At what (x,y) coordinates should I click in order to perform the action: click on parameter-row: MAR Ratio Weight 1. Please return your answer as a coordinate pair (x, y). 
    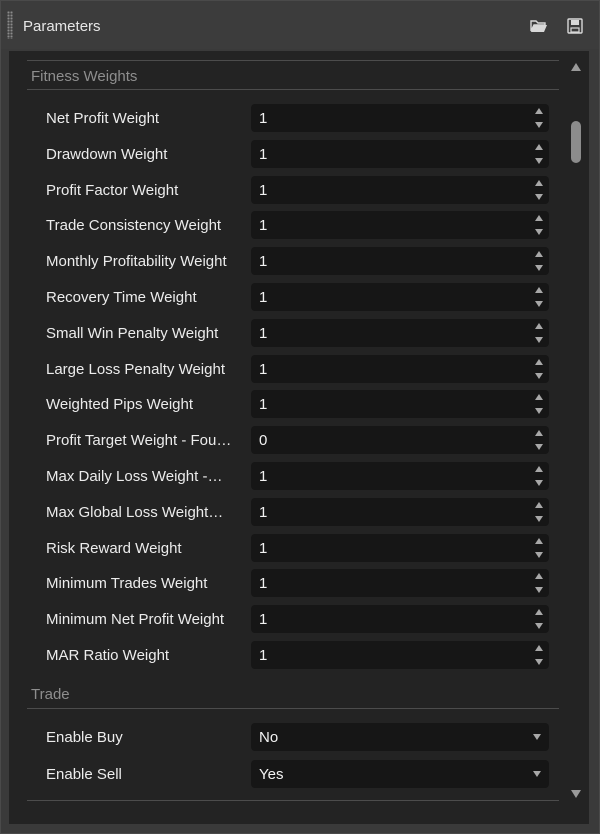
    Looking at the image, I should click on (289, 655).